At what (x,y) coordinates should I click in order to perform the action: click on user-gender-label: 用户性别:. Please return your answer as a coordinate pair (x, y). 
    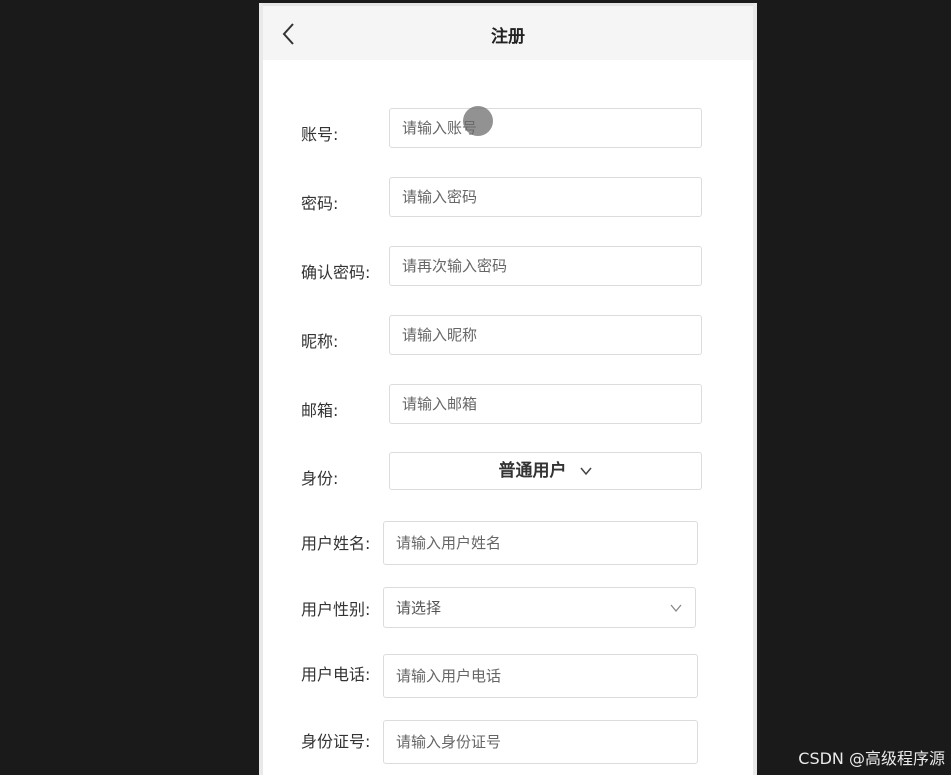
    Looking at the image, I should click on (336, 609).